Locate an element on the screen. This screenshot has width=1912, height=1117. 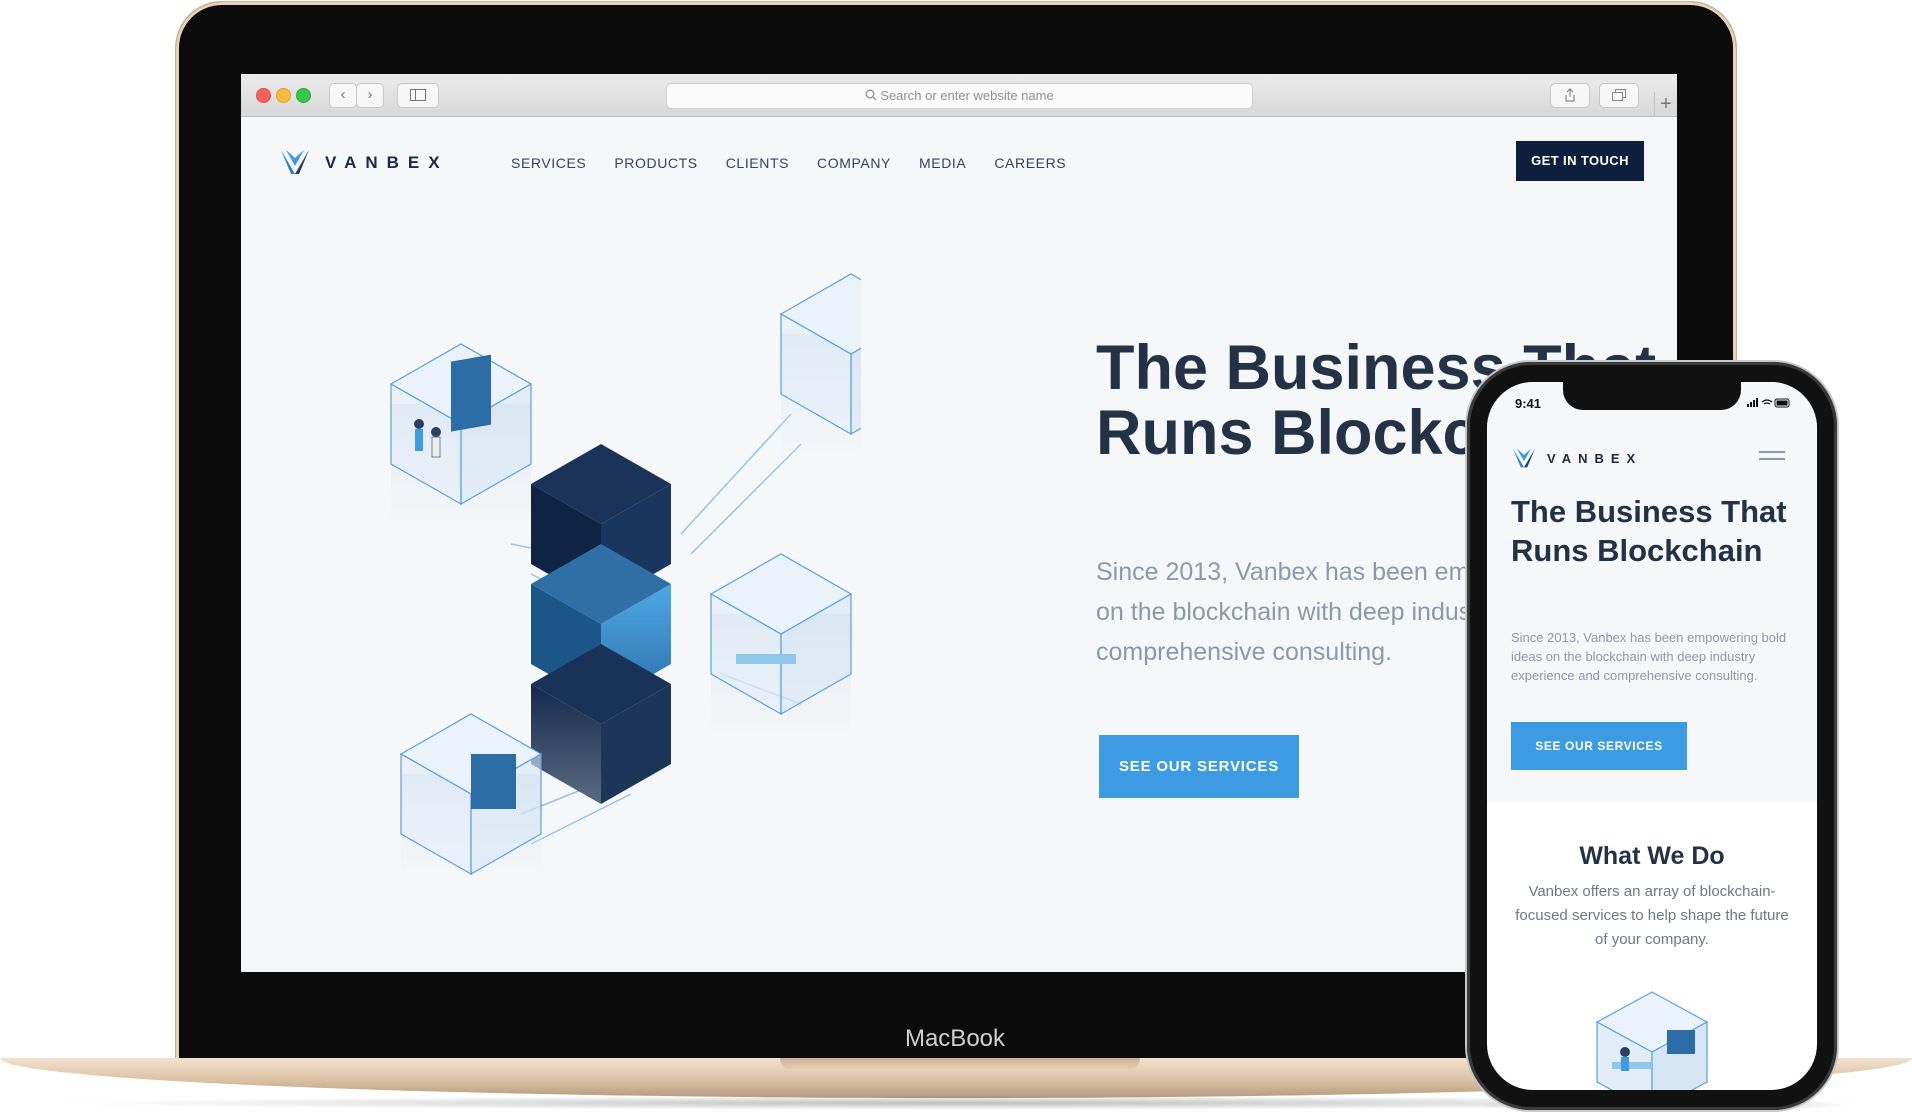
phone-status-time: 9:41 is located at coordinates (1528, 403).